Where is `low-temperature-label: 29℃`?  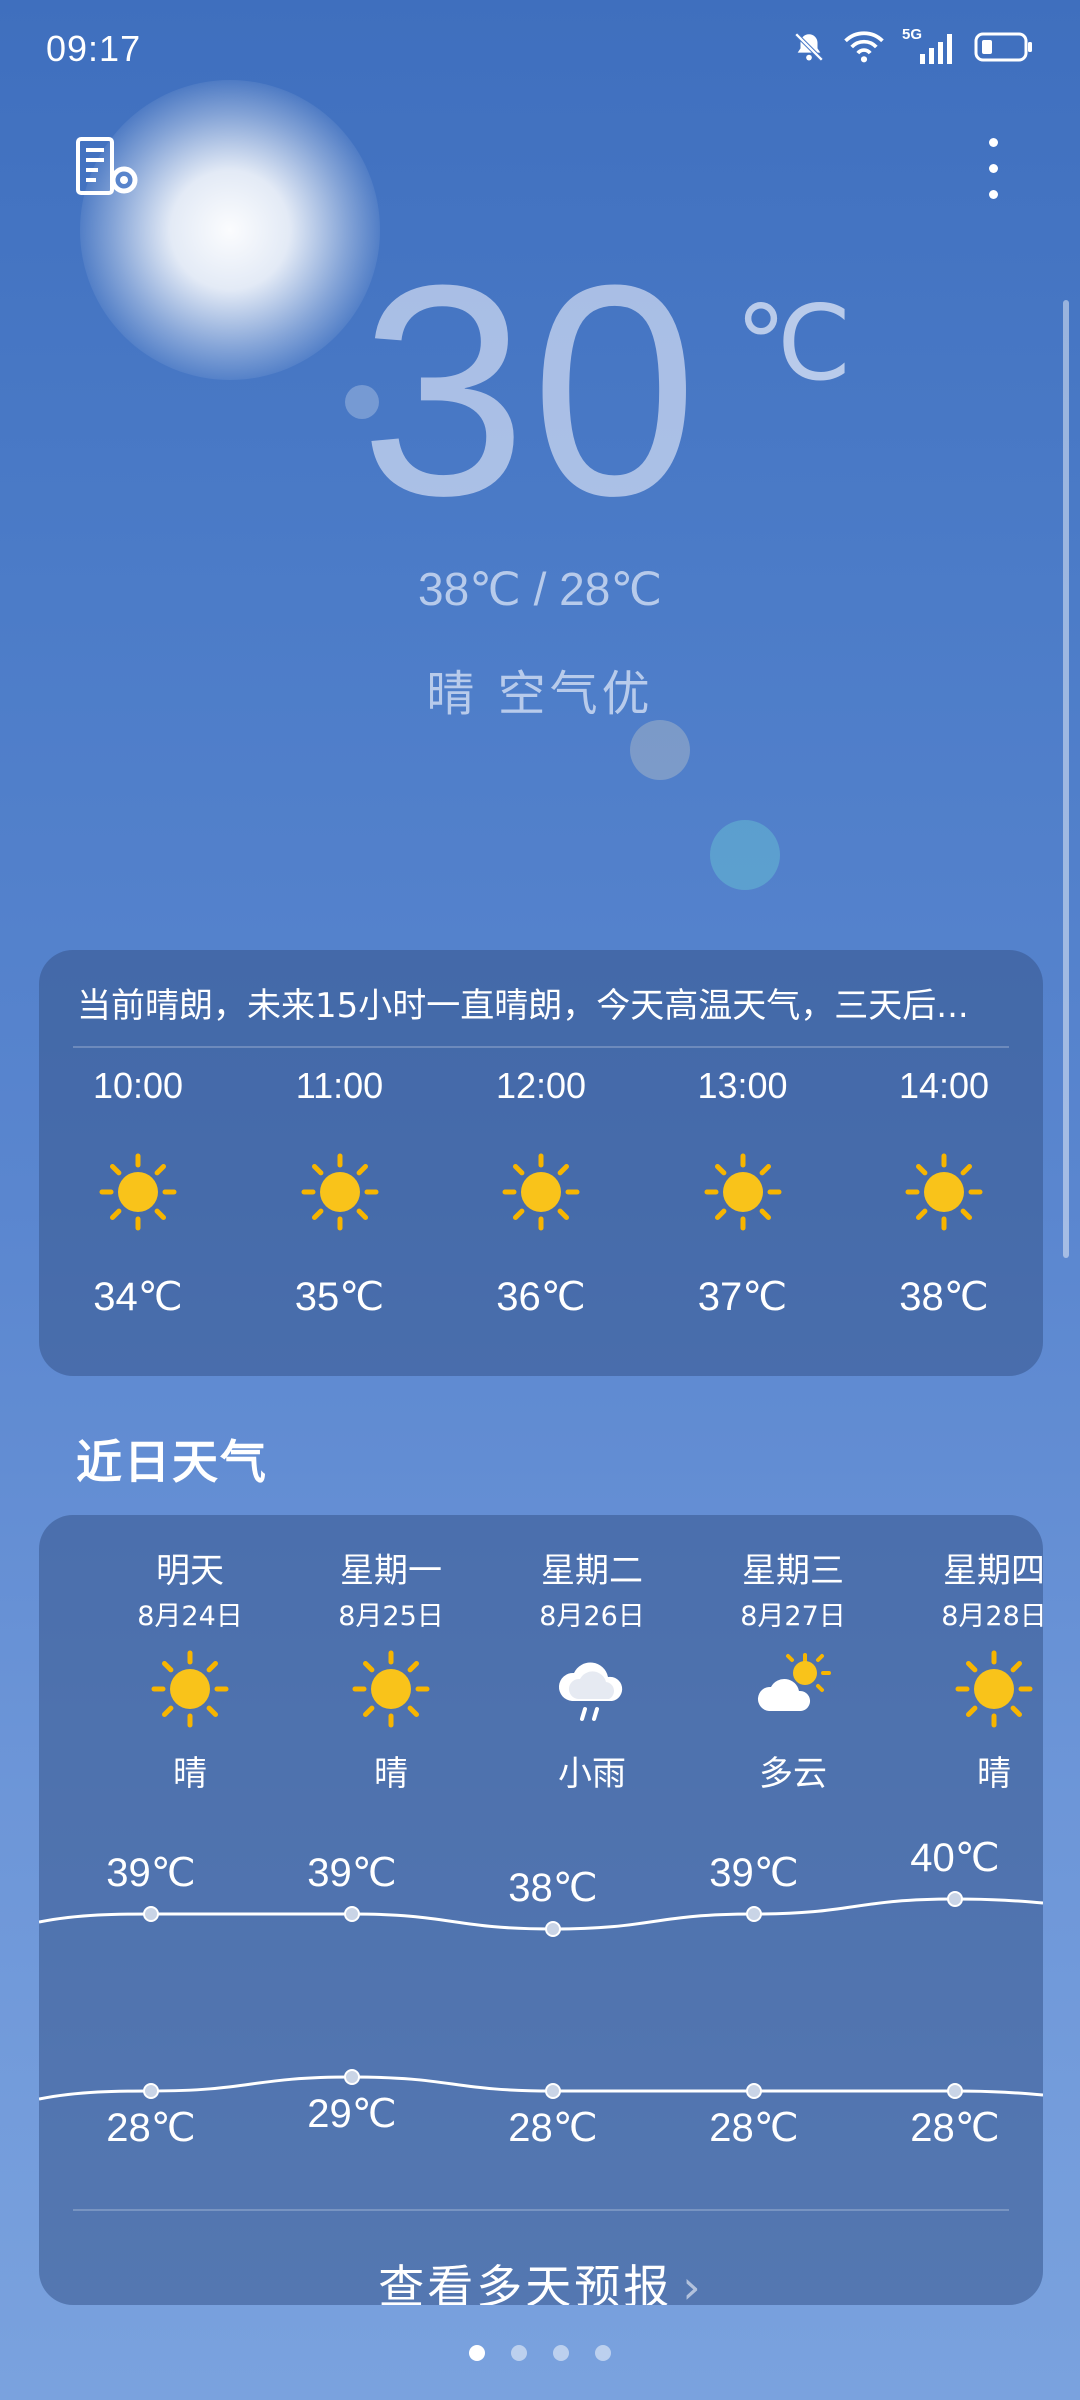
low-temperature-label: 29℃ is located at coordinates (352, 2114).